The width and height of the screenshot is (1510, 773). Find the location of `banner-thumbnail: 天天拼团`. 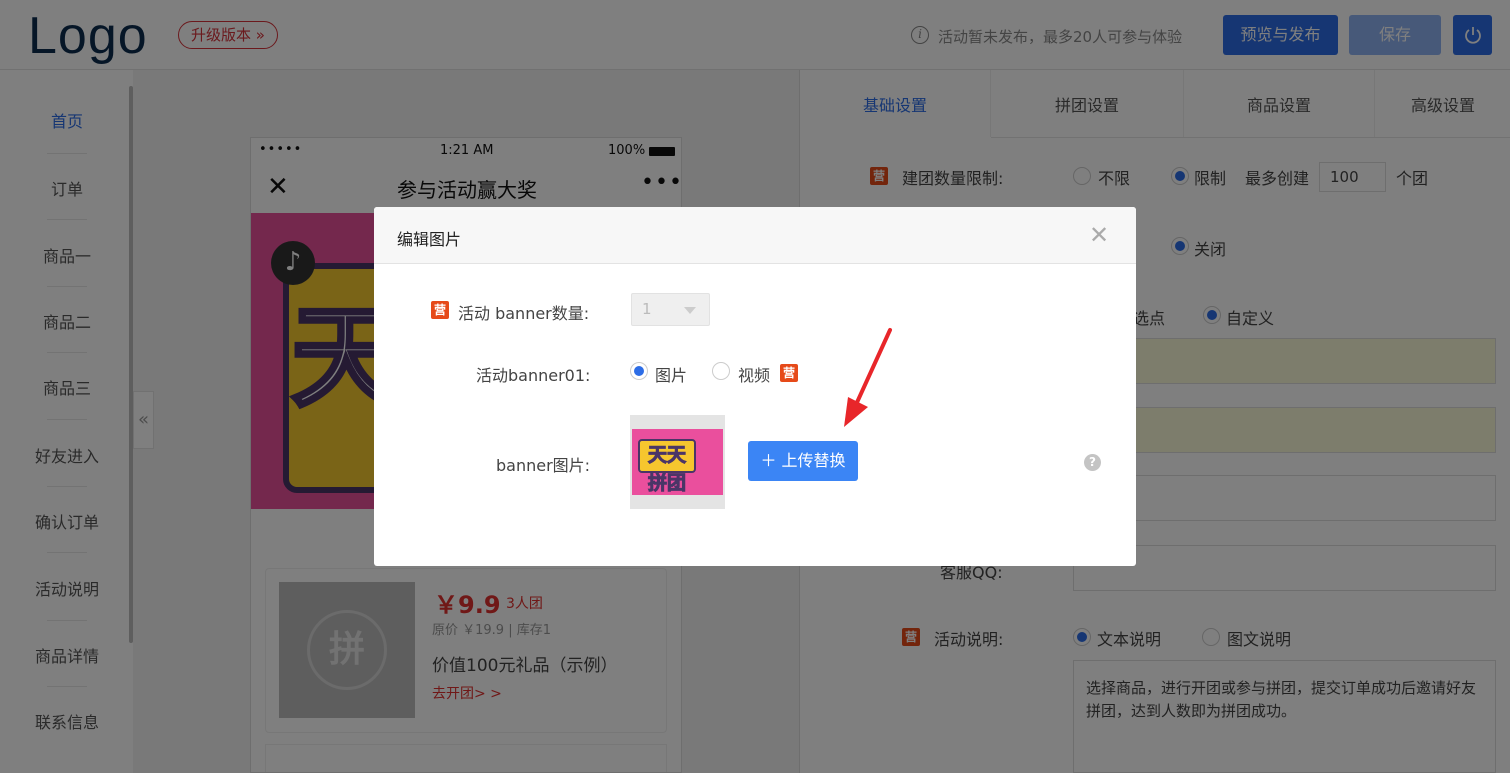

banner-thumbnail: 天天拼团 is located at coordinates (677, 462).